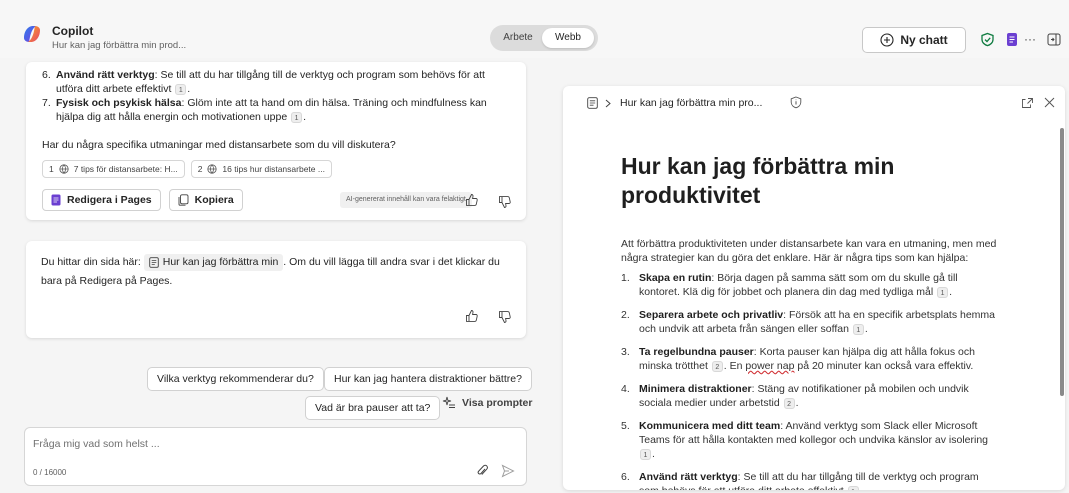 This screenshot has width=1069, height=493. Describe the element at coordinates (608, 103) in the screenshot. I see `chevron-right-icon` at that location.